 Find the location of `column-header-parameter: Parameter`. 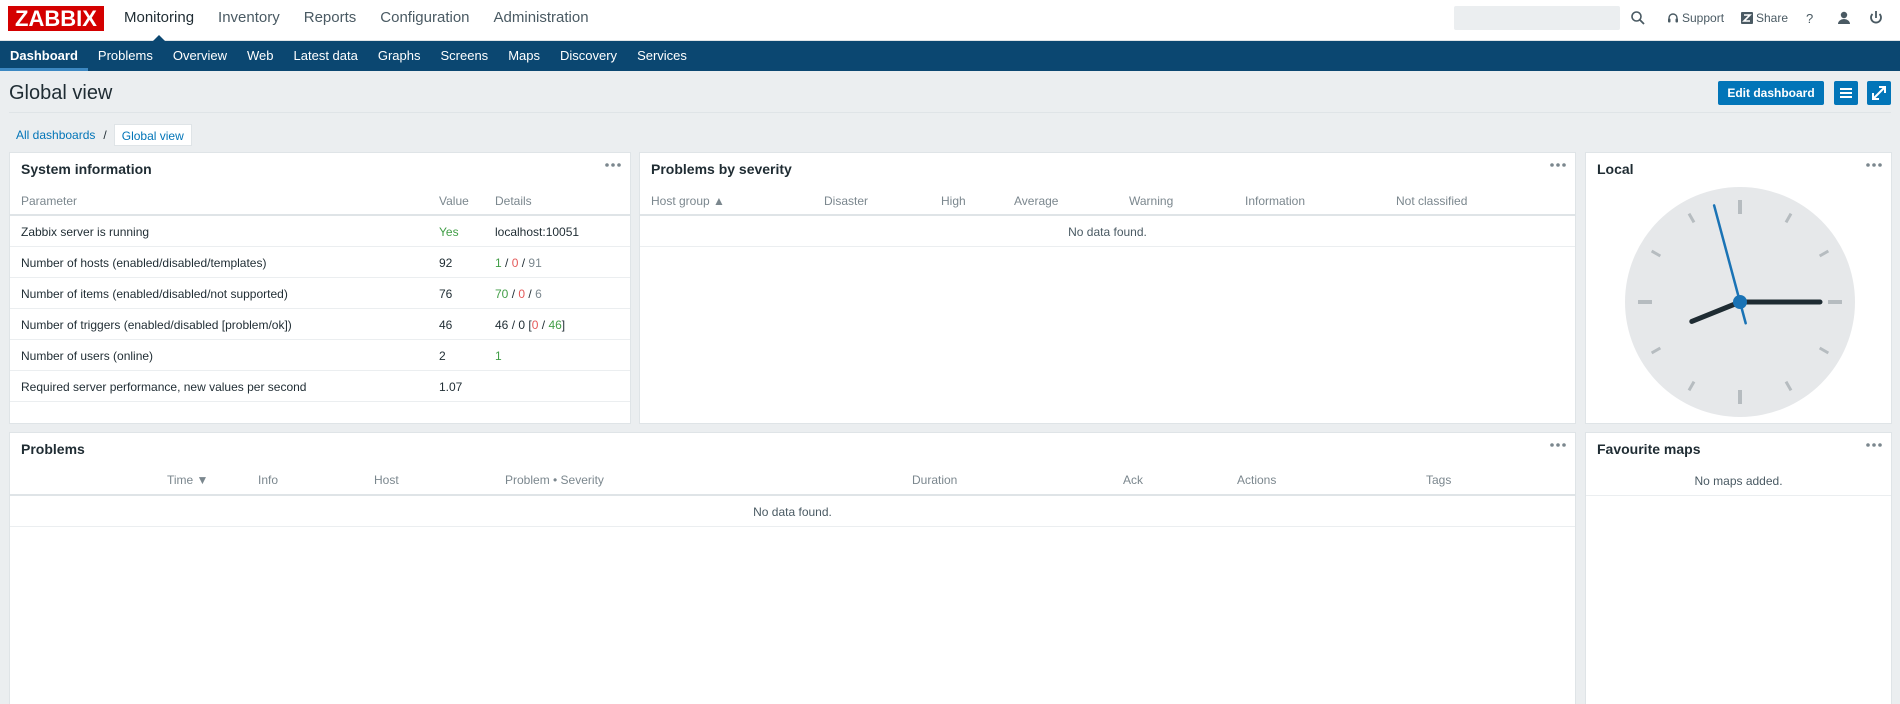

column-header-parameter: Parameter is located at coordinates (49, 201).